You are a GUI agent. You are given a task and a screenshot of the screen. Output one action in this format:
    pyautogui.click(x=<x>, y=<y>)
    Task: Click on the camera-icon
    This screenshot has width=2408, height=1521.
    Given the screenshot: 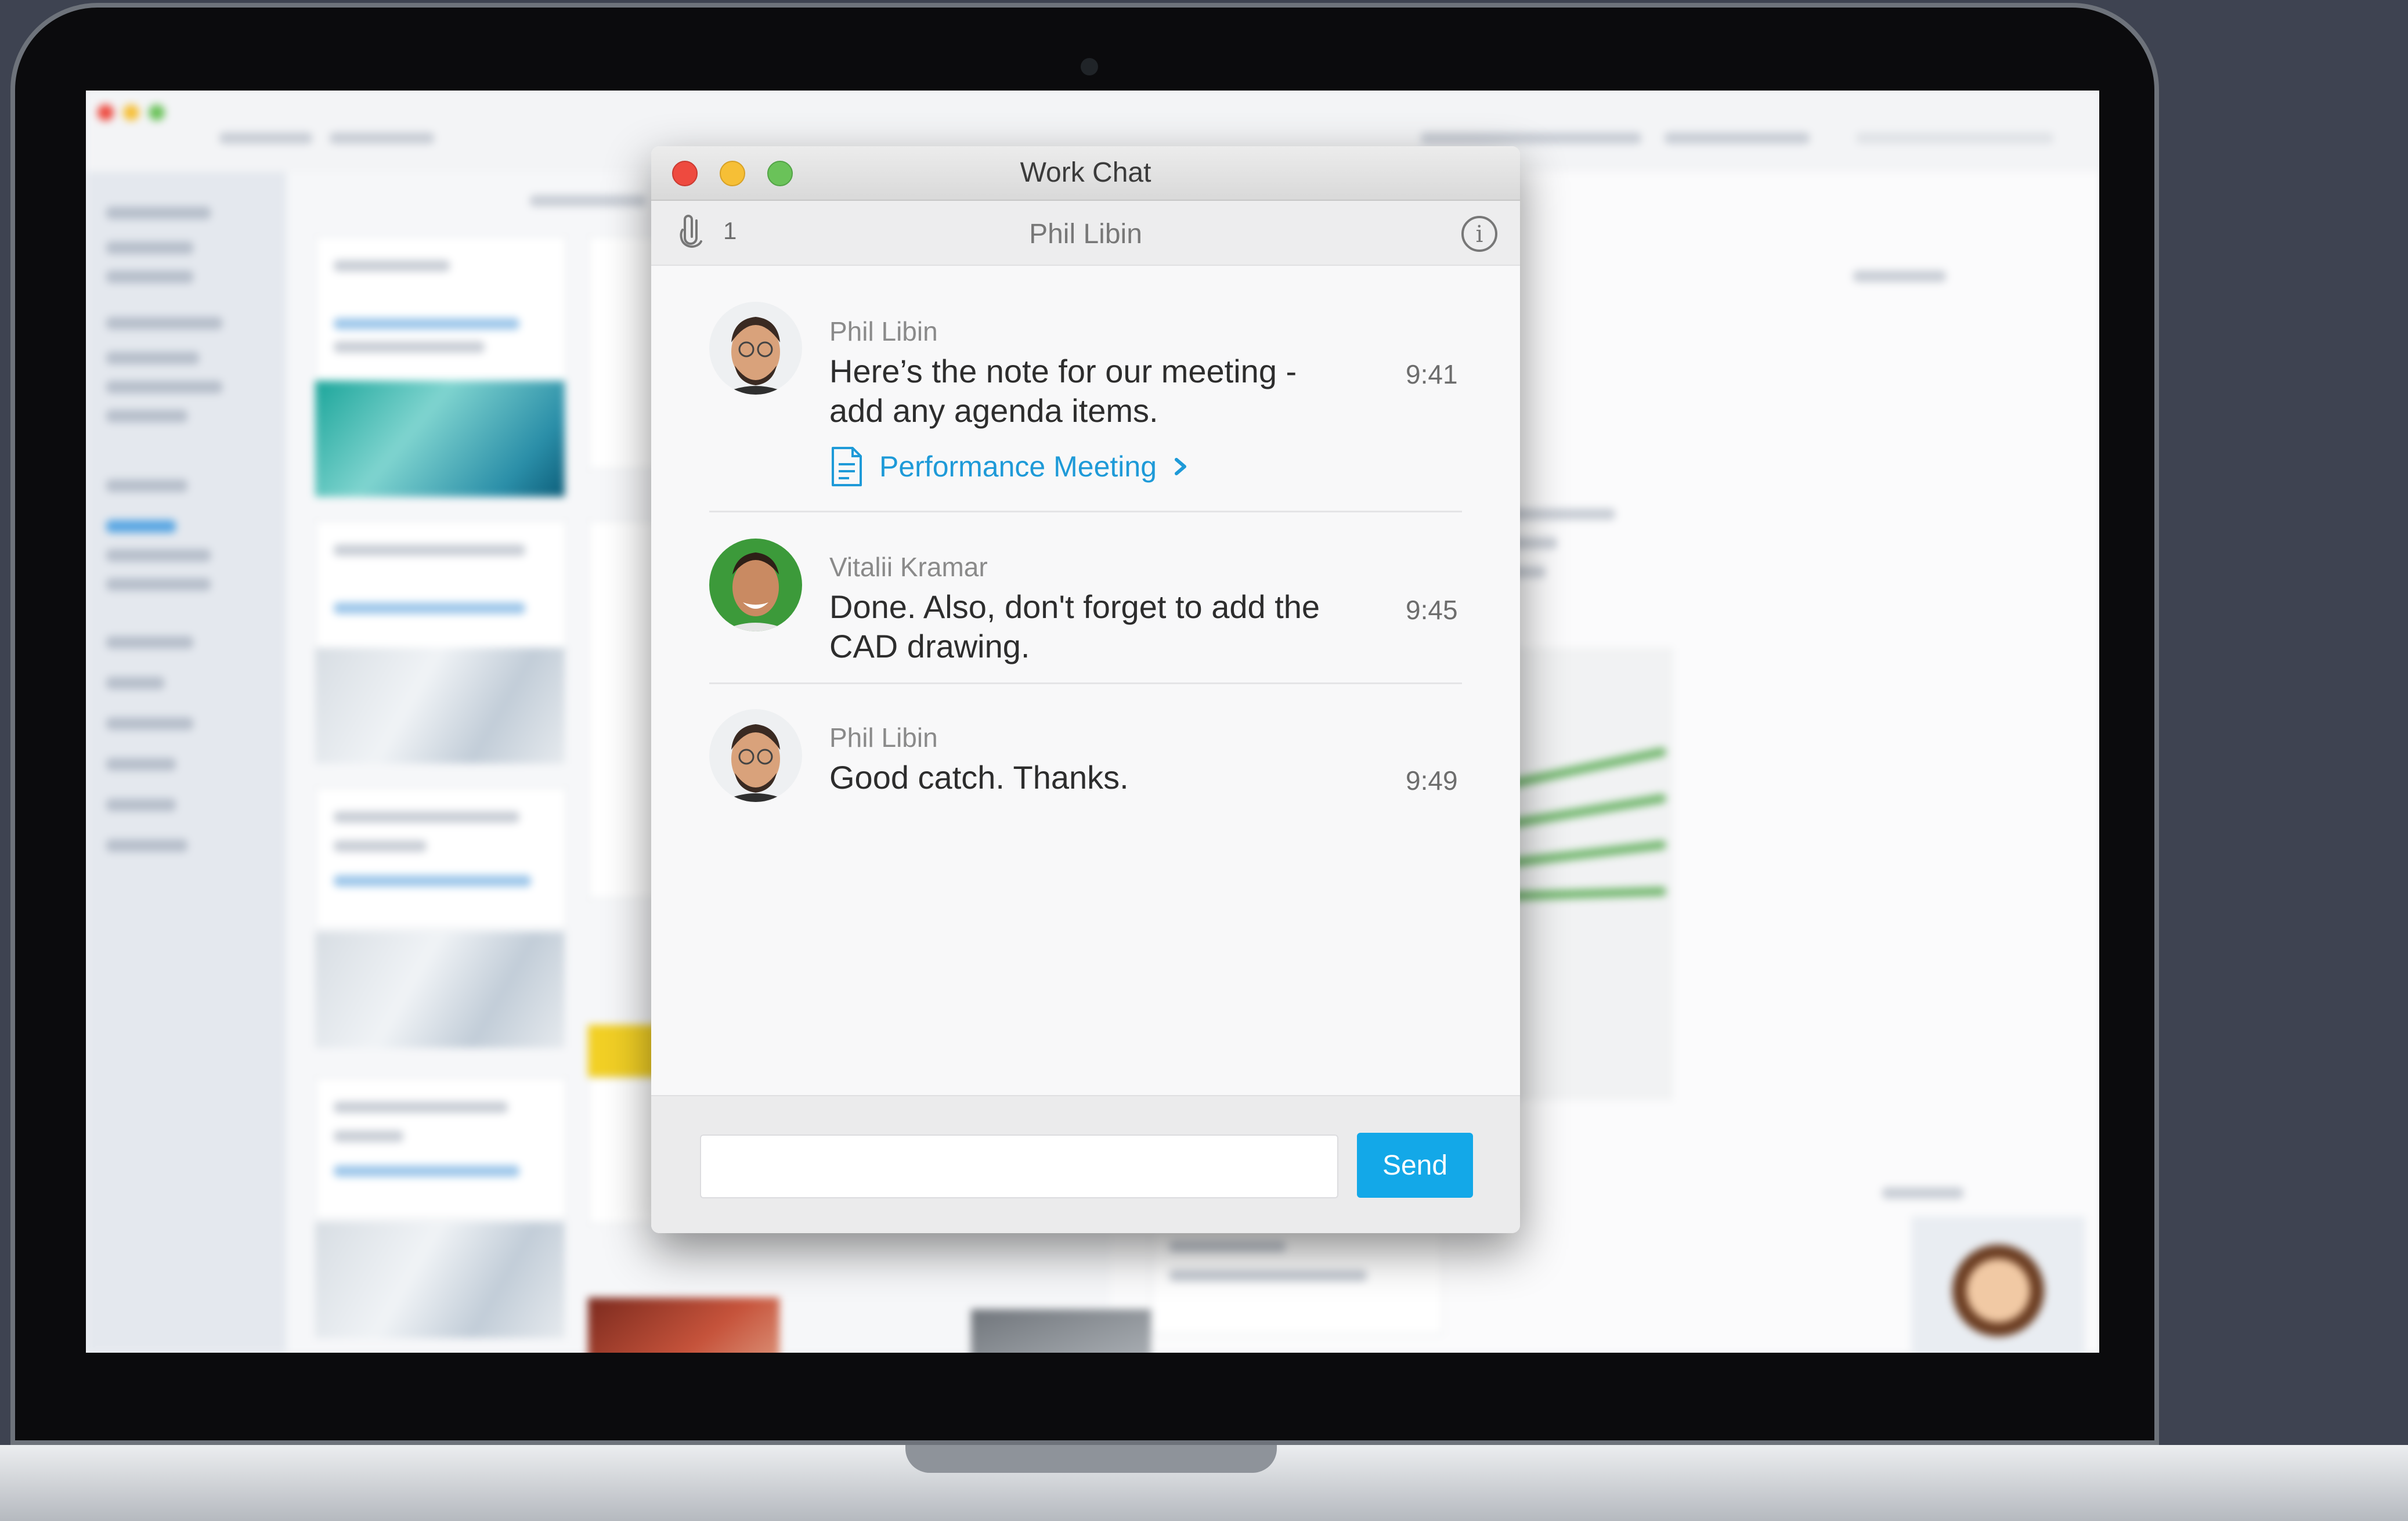 What is the action you would take?
    pyautogui.click(x=1089, y=66)
    